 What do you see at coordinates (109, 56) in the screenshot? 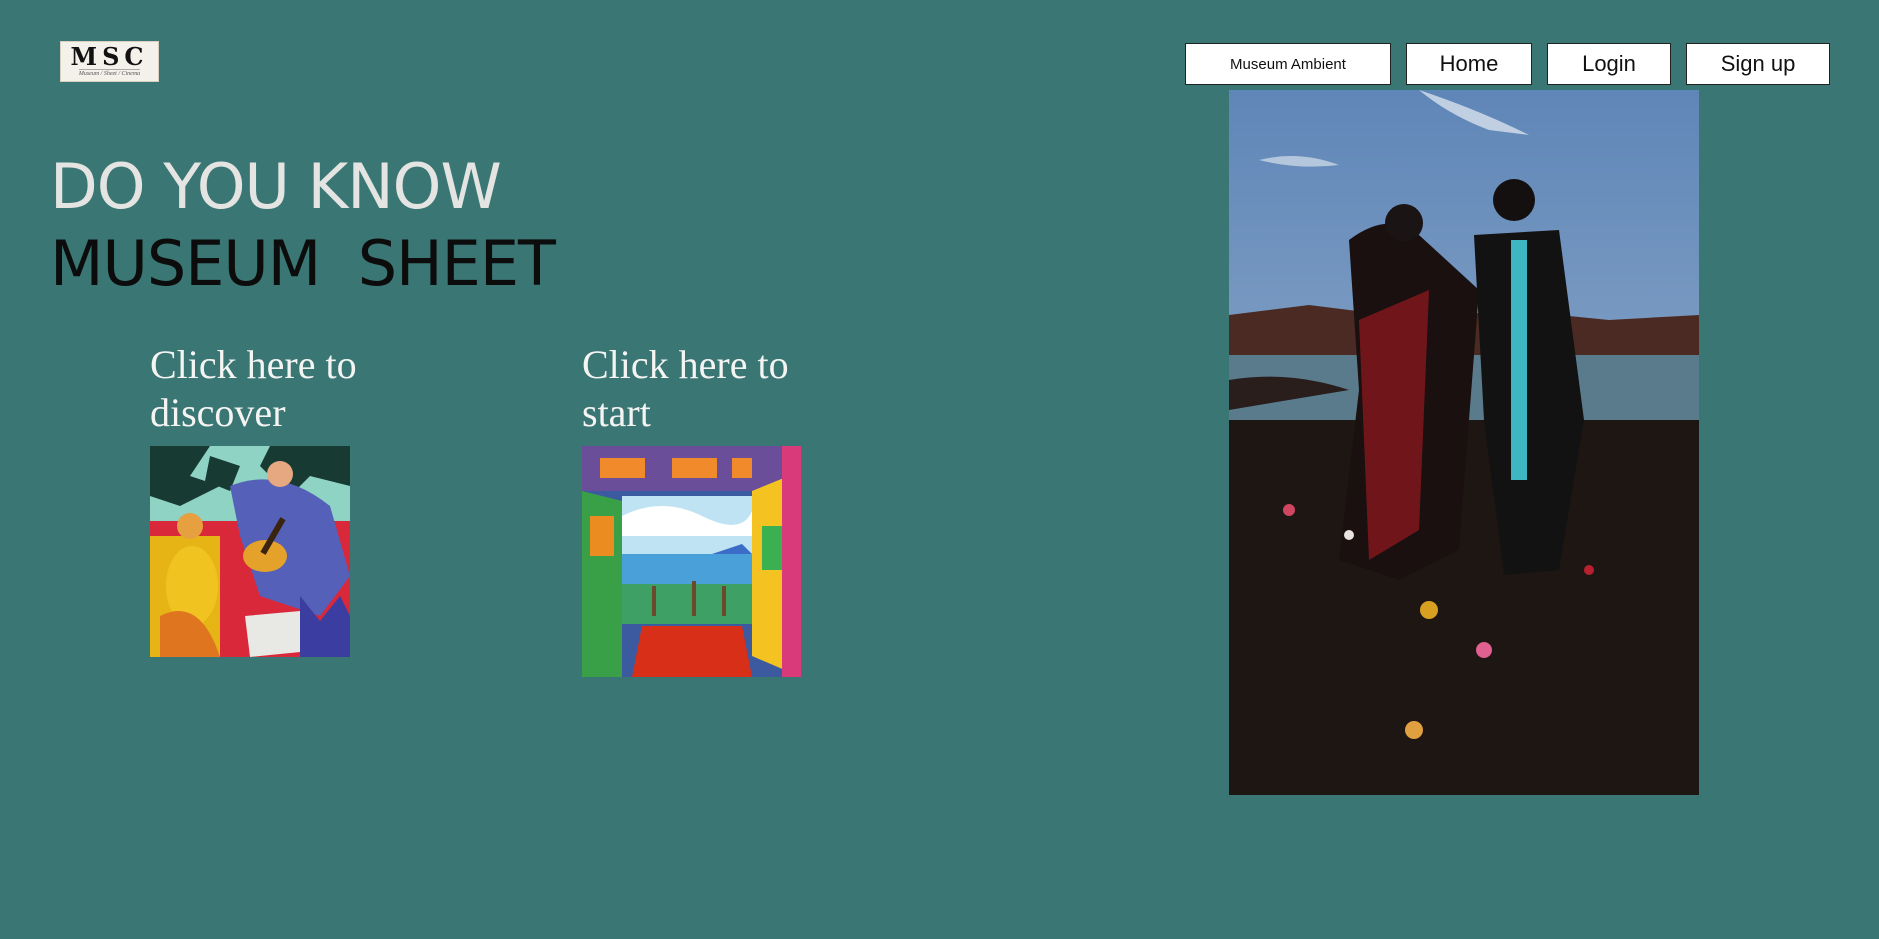
I see `logo-text: MSC` at bounding box center [109, 56].